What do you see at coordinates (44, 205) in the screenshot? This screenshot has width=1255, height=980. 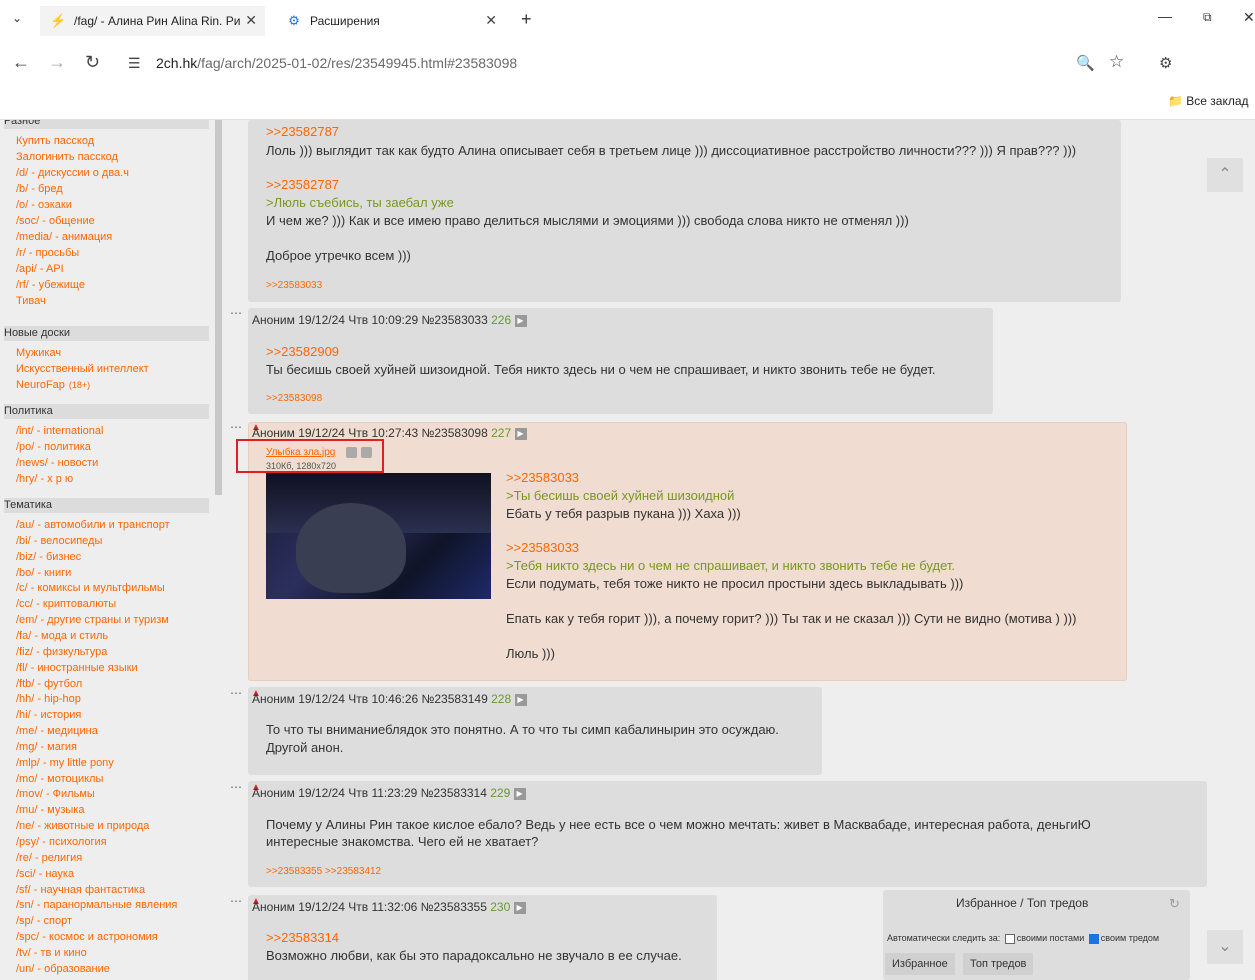 I see `sidebar-link: /o/ - оэкаки` at bounding box center [44, 205].